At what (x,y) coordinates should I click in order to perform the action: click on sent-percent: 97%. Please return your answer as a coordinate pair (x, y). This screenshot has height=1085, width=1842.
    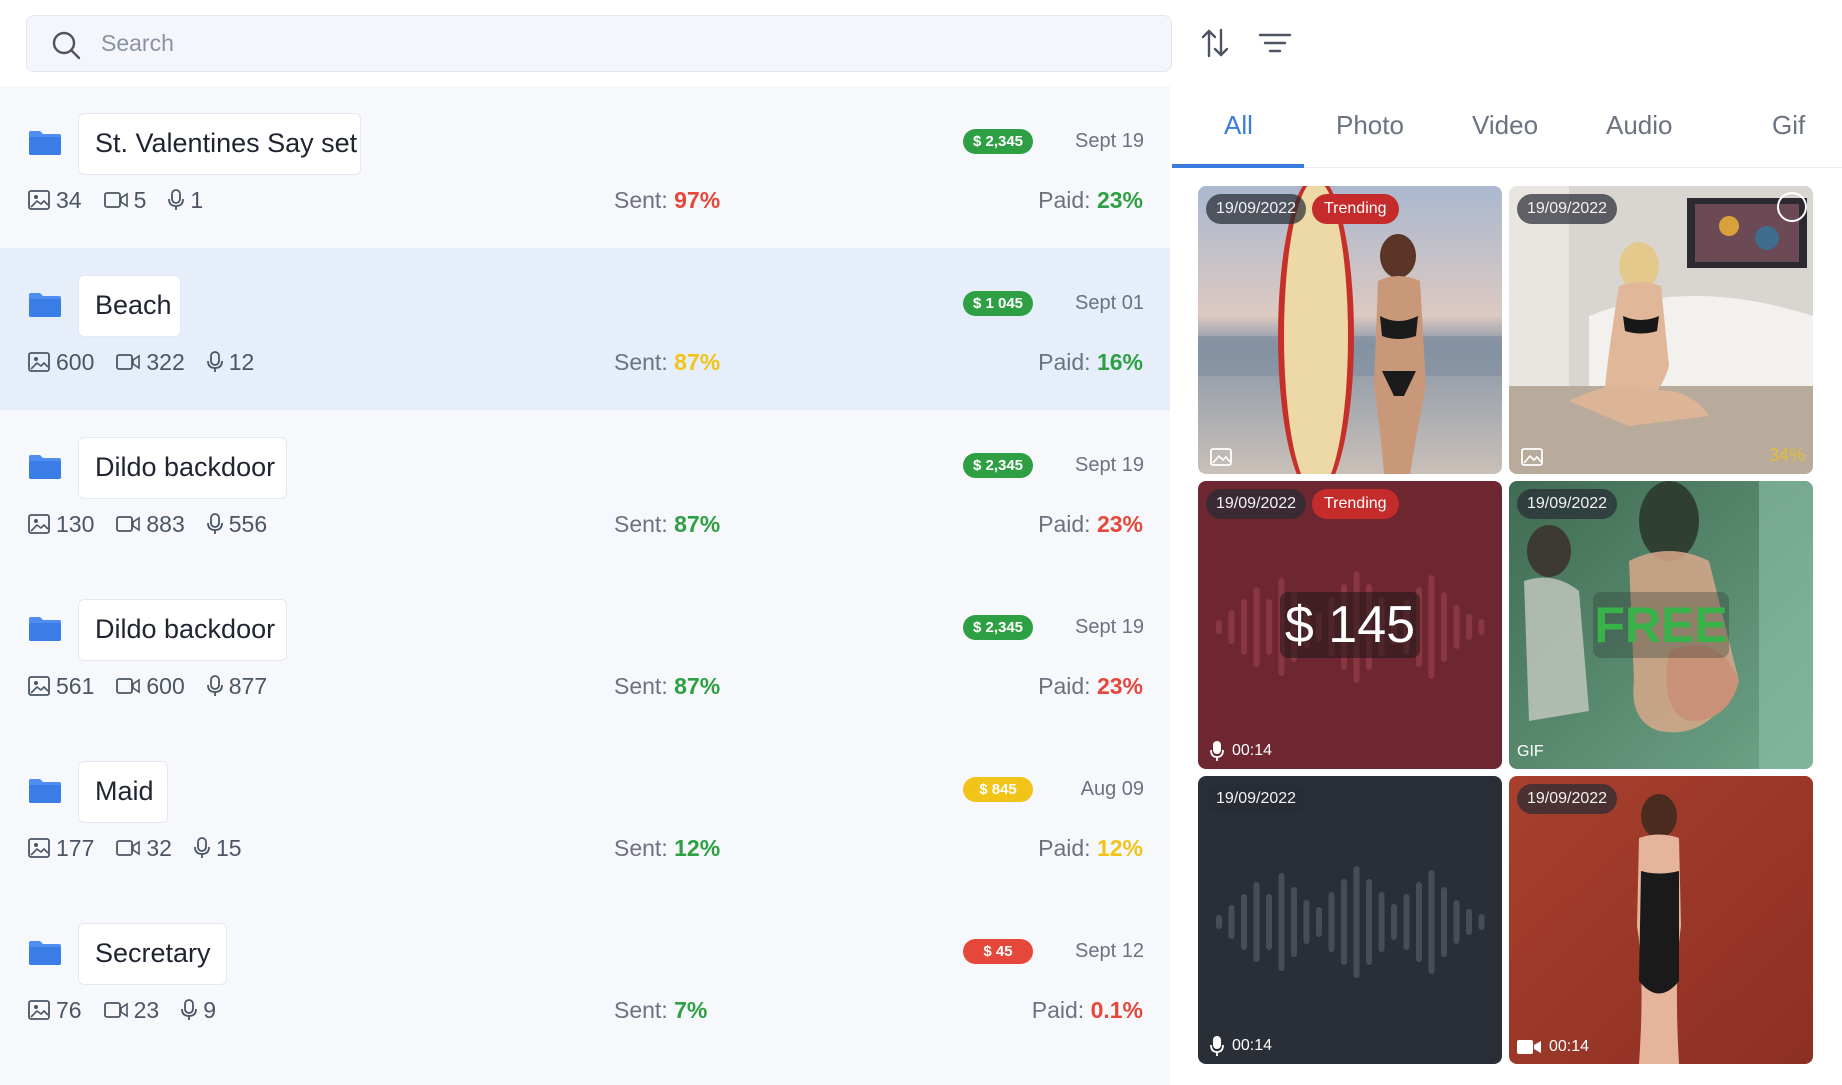
    Looking at the image, I should click on (697, 200).